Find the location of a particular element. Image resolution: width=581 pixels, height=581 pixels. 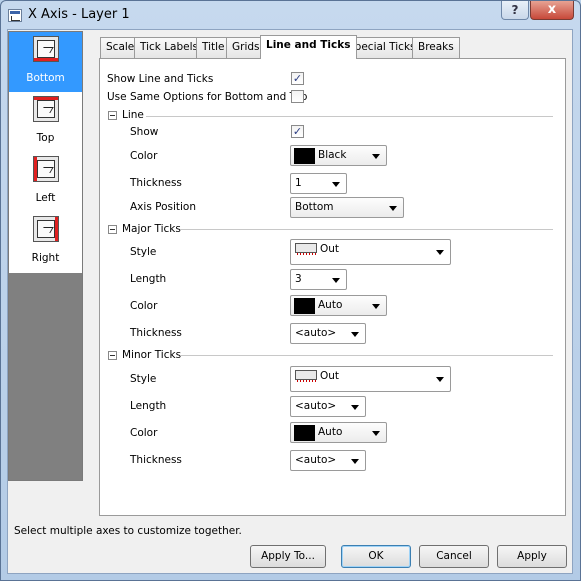

axis-right-icon is located at coordinates (46, 229).